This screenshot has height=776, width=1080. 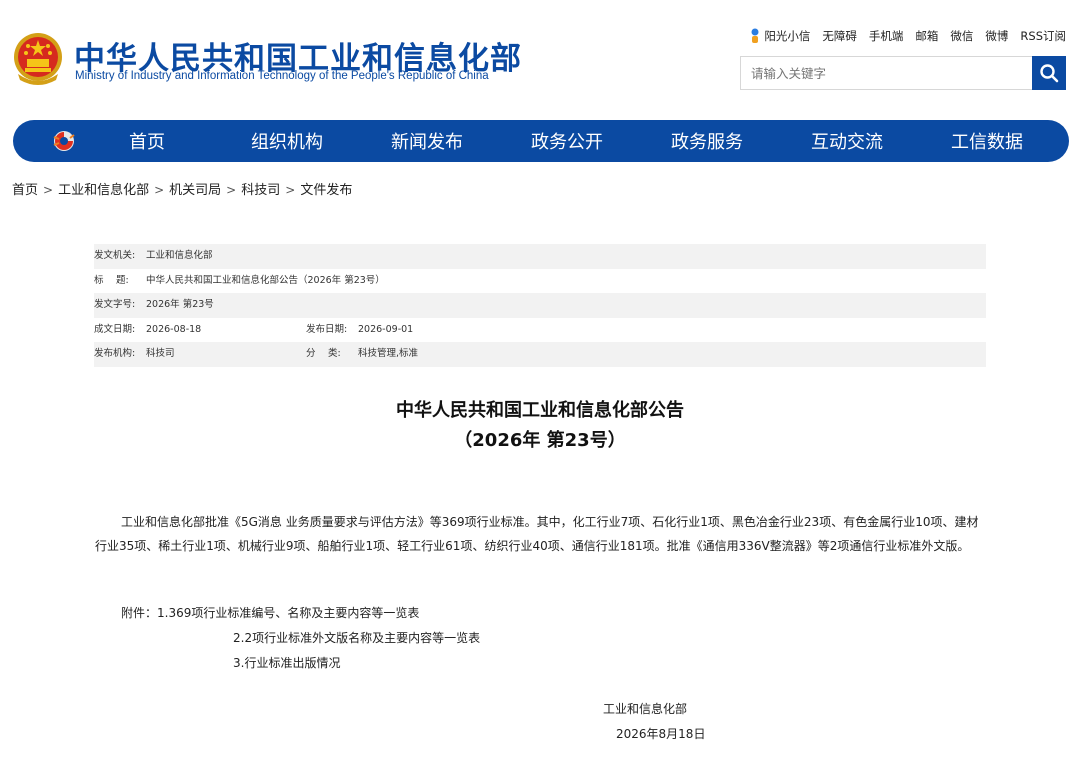 What do you see at coordinates (886, 73) in the screenshot?
I see `search-input` at bounding box center [886, 73].